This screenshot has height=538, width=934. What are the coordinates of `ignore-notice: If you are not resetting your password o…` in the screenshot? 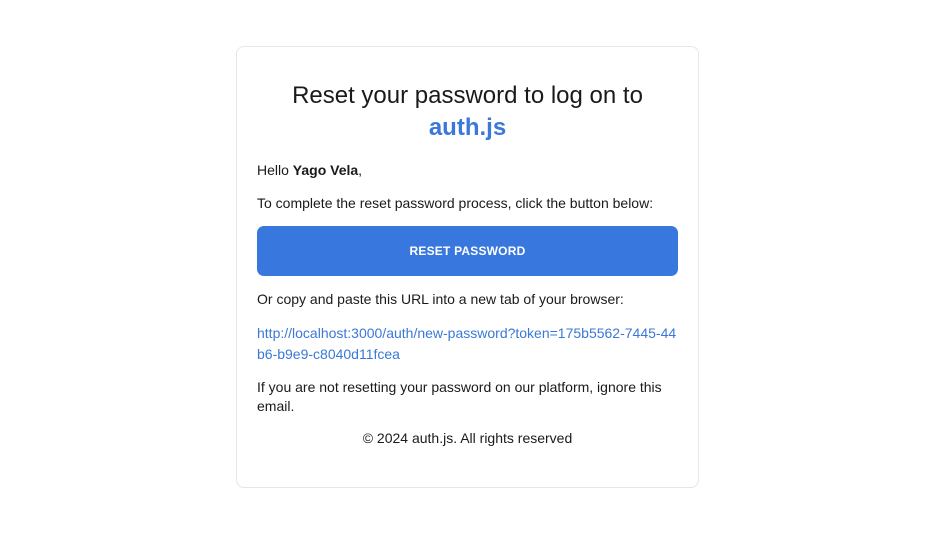 It's located at (459, 396).